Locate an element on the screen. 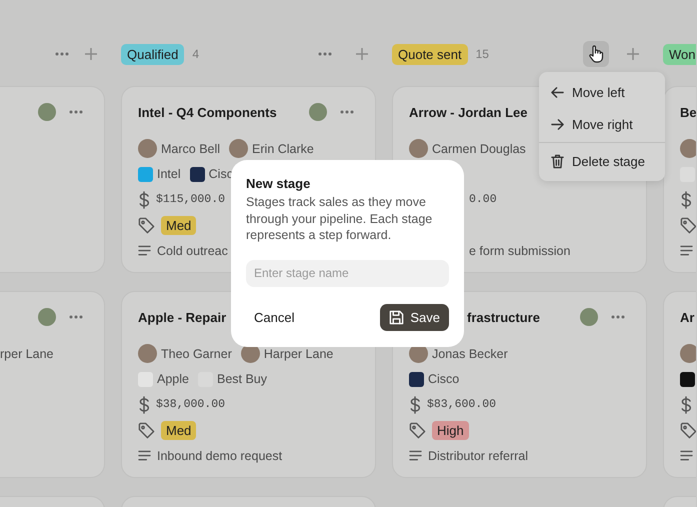 The height and width of the screenshot is (507, 697). stage-badge: Qualified is located at coordinates (152, 54).